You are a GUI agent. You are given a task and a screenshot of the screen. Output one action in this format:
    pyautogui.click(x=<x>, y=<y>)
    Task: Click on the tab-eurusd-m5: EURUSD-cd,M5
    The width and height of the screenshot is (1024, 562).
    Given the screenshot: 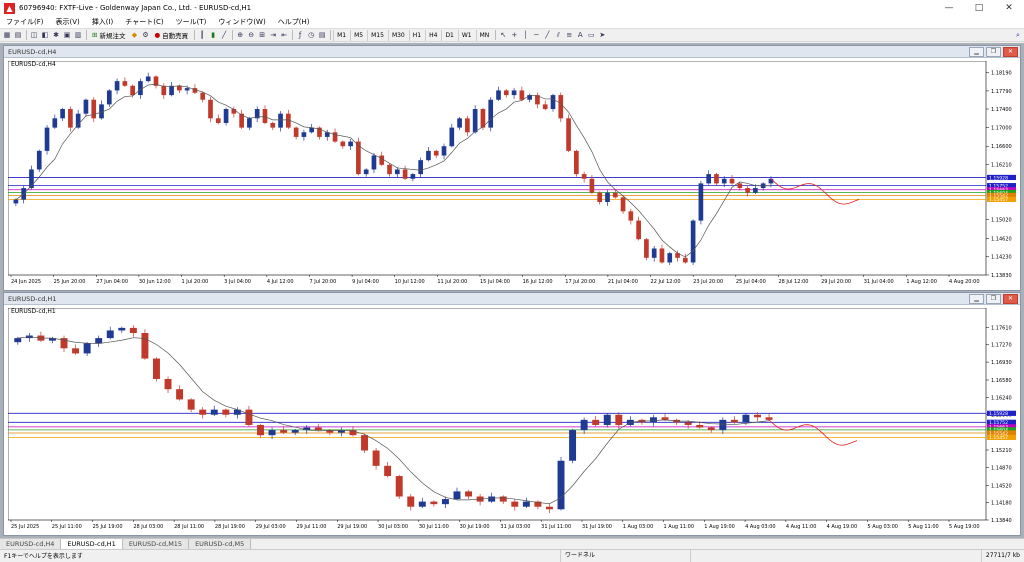 What is the action you would take?
    pyautogui.click(x=220, y=544)
    